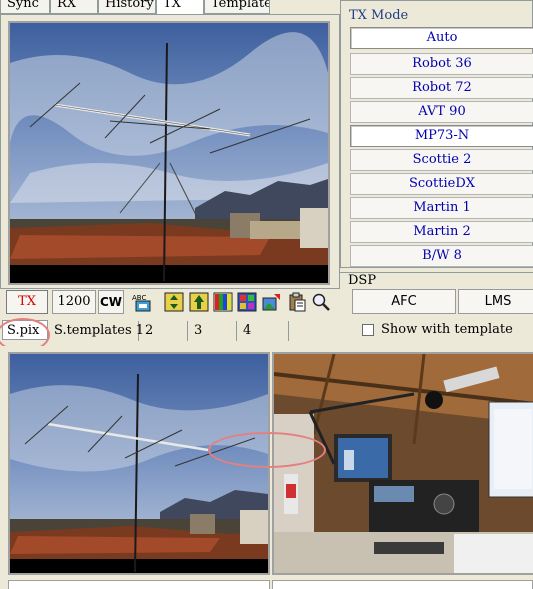 The height and width of the screenshot is (589, 533). Describe the element at coordinates (264, 331) in the screenshot. I see `tab-s-templates-4: 4` at that location.